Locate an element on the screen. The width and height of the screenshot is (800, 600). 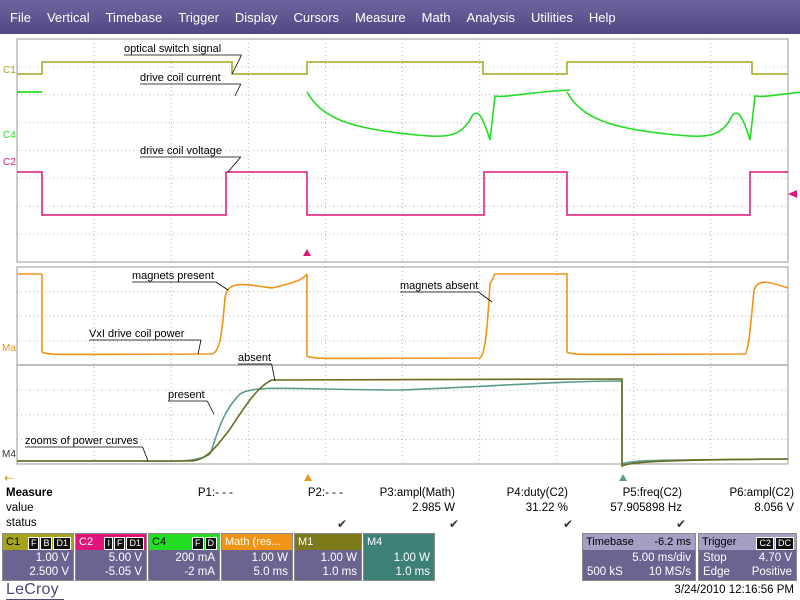
status-label: status is located at coordinates (21, 523).